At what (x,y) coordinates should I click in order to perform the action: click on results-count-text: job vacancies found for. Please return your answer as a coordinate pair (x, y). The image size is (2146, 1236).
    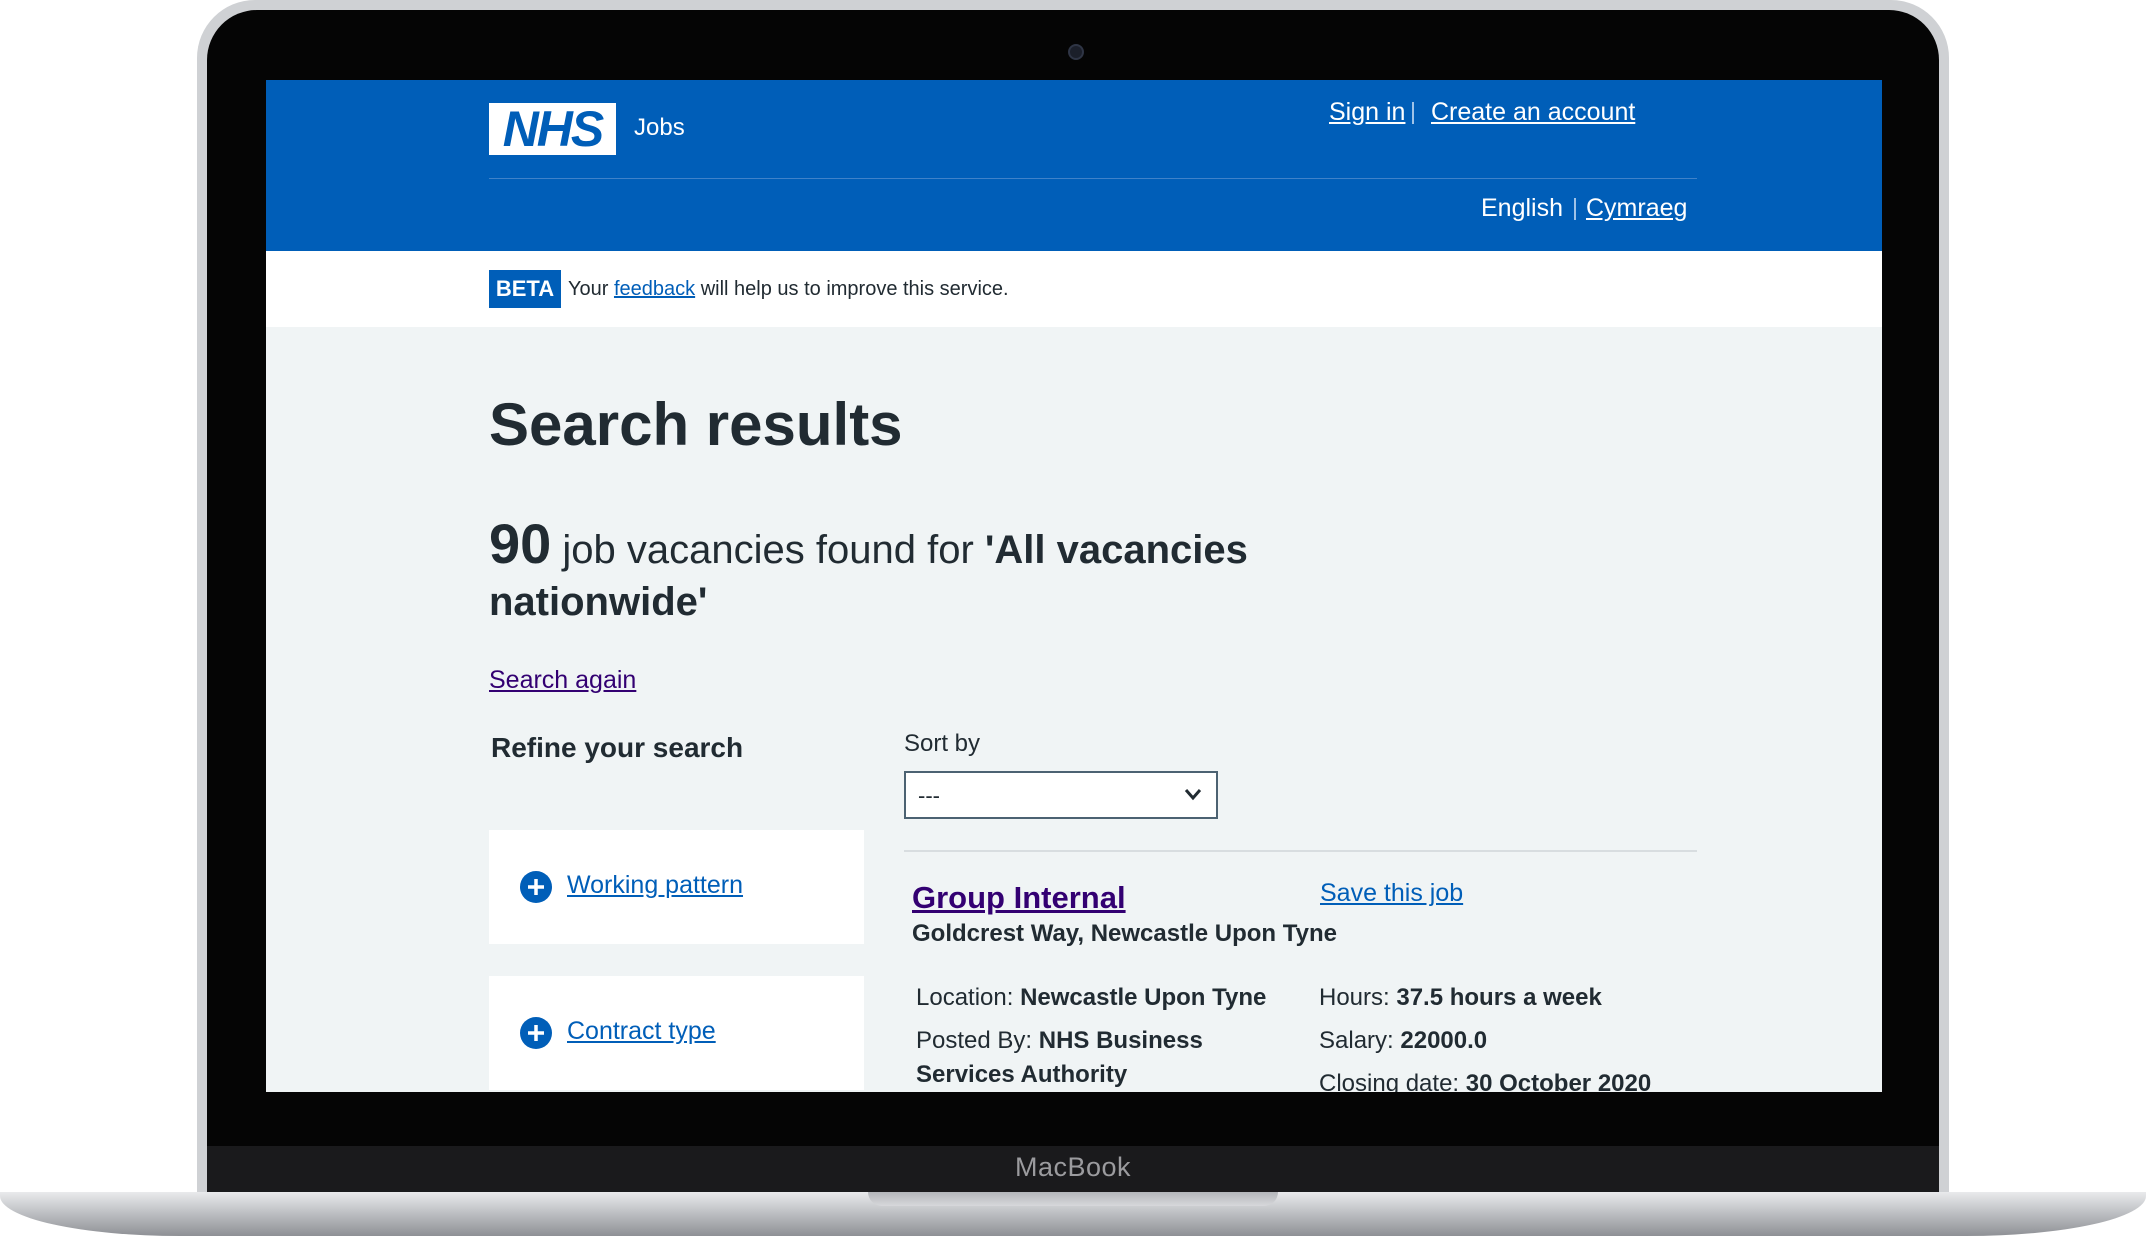
    Looking at the image, I should click on (768, 550).